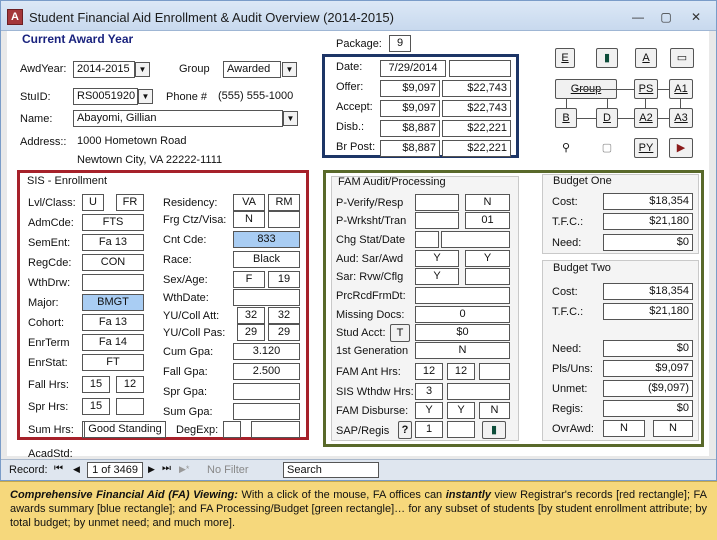 Image resolution: width=717 pixels, height=540 pixels. I want to click on search-input: Search, so click(331, 470).